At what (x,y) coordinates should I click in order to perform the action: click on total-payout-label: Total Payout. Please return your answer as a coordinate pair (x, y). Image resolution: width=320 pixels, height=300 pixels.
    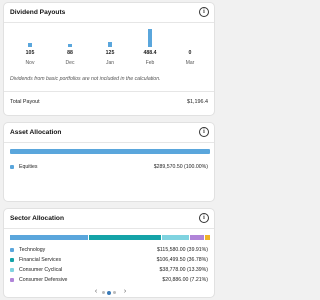
    Looking at the image, I should click on (25, 102).